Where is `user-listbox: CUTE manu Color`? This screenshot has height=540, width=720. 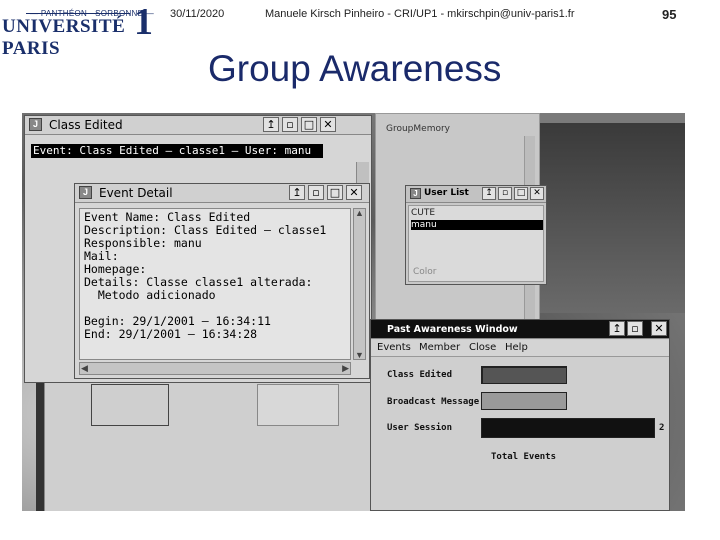 user-listbox: CUTE manu Color is located at coordinates (476, 243).